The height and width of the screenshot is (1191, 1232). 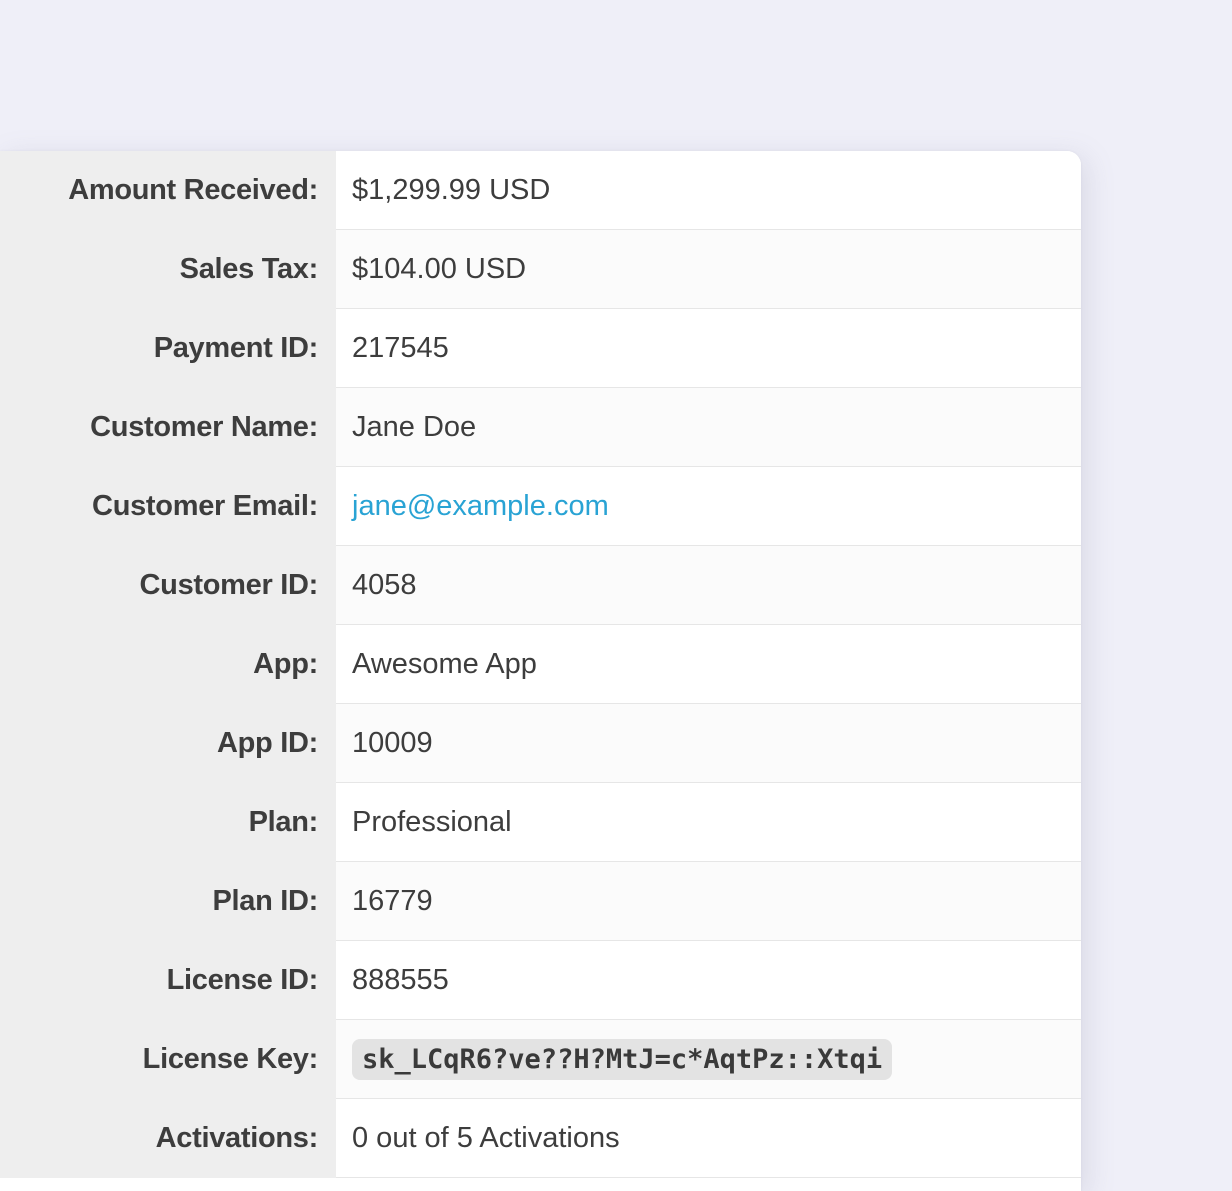 What do you see at coordinates (168, 348) in the screenshot?
I see `payment-id-label: Payment ID:` at bounding box center [168, 348].